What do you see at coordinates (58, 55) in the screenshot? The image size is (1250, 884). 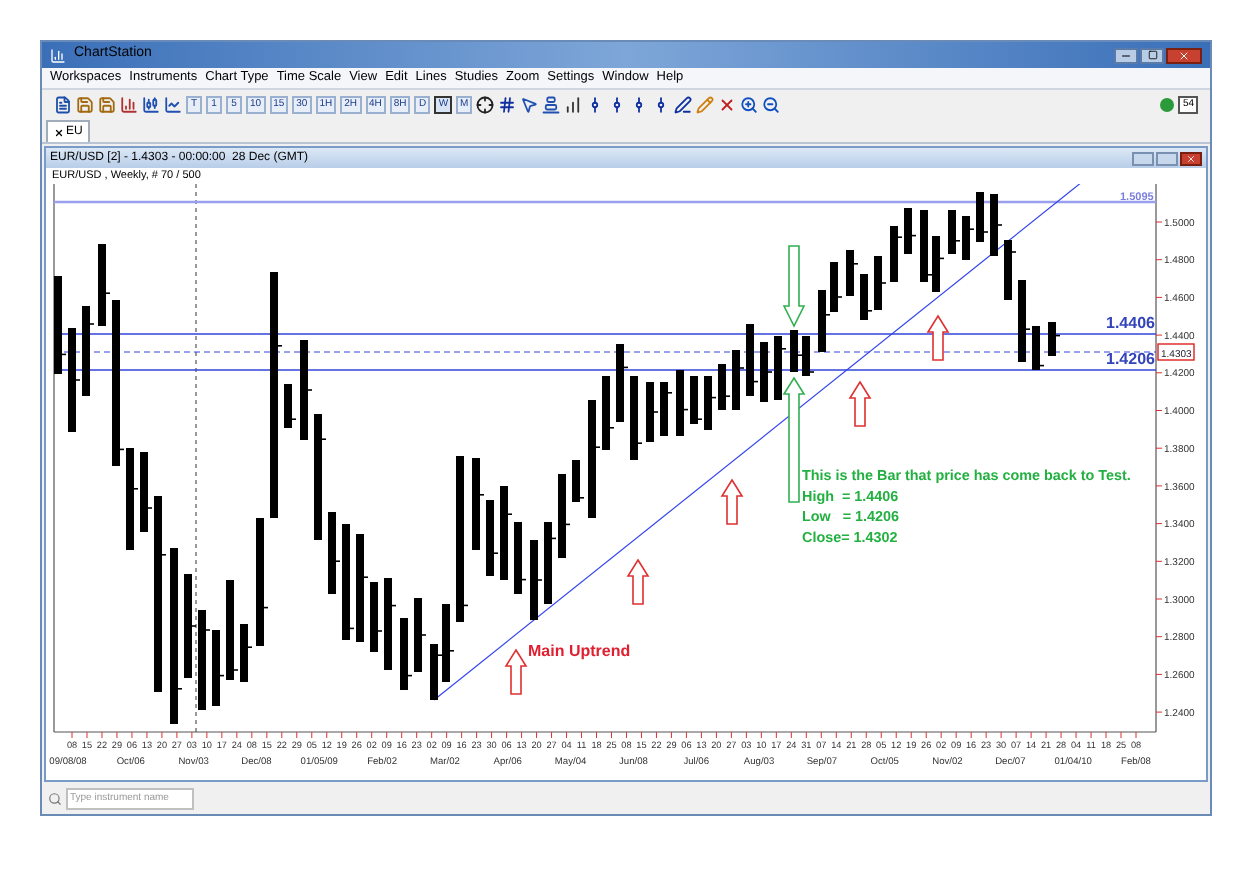 I see `app-icon` at bounding box center [58, 55].